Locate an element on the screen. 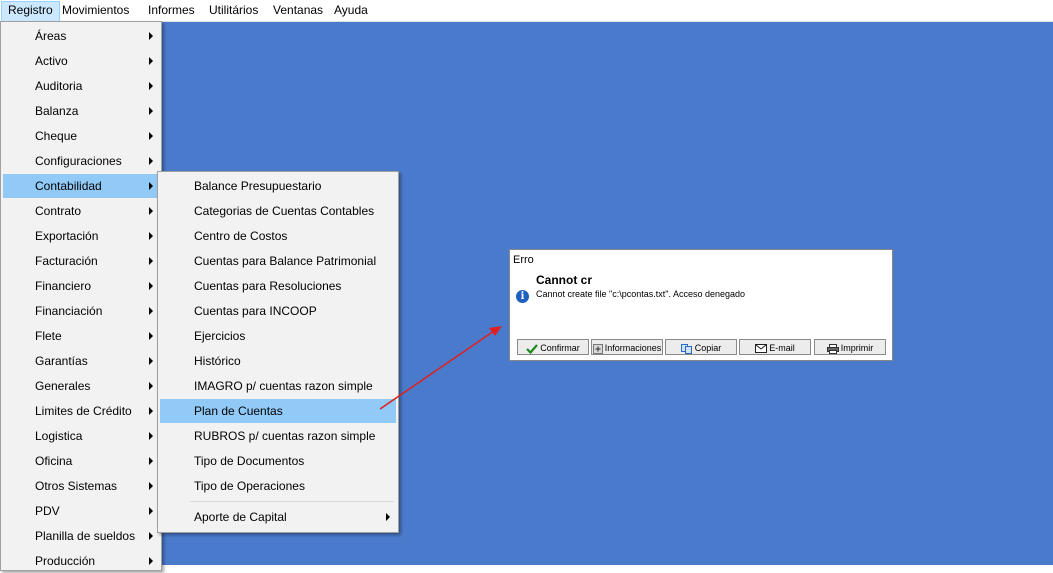 The width and height of the screenshot is (1053, 573). annotation-arrow-head is located at coordinates (495, 331).